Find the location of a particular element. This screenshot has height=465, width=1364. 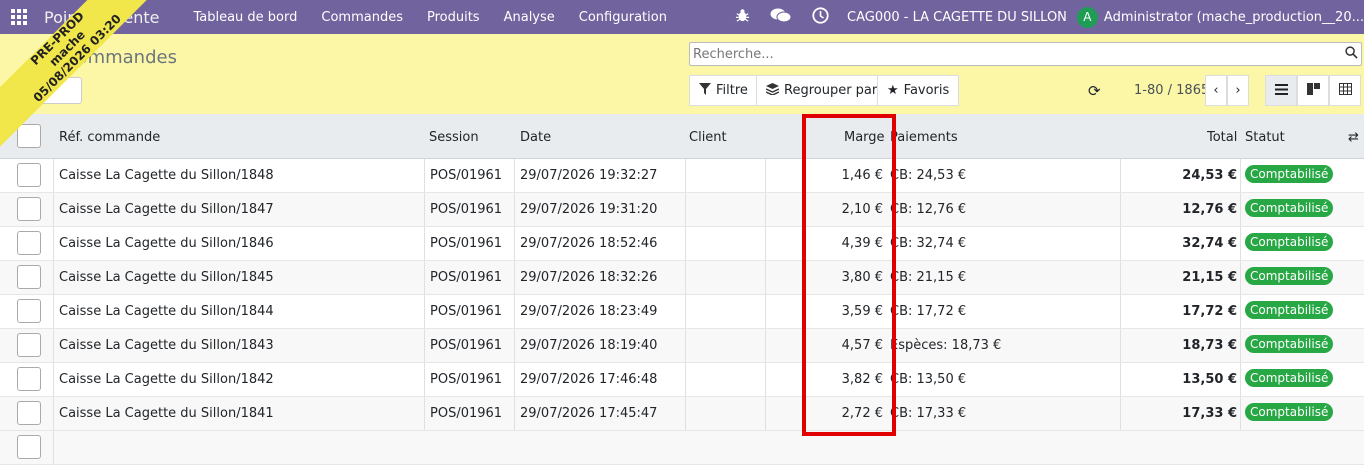

cell-total: 13,50 € is located at coordinates (1209, 379).